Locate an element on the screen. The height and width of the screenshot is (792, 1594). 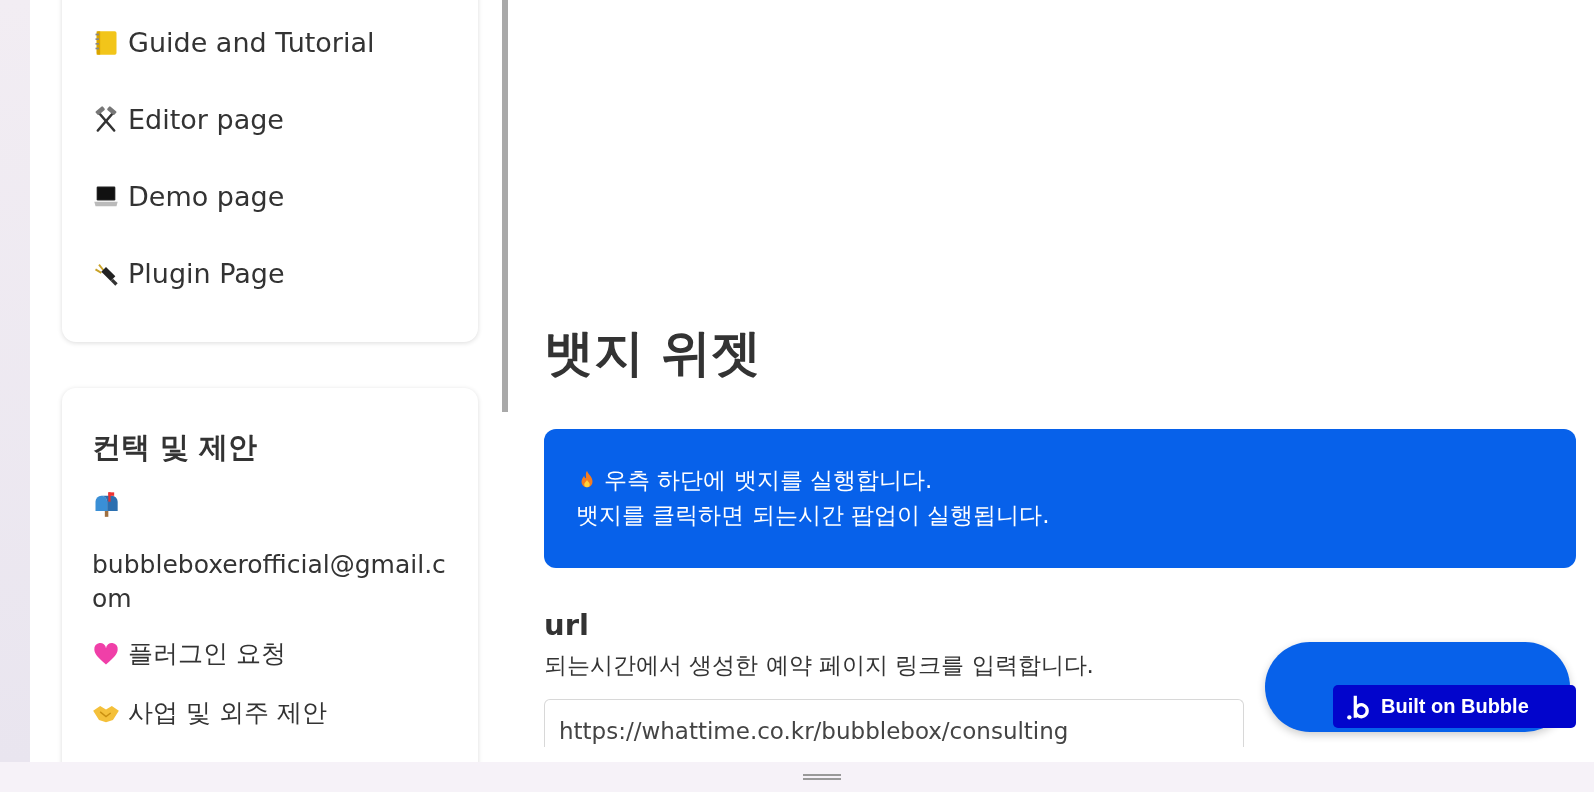
nav-link: Plugin Page is located at coordinates (270, 273).